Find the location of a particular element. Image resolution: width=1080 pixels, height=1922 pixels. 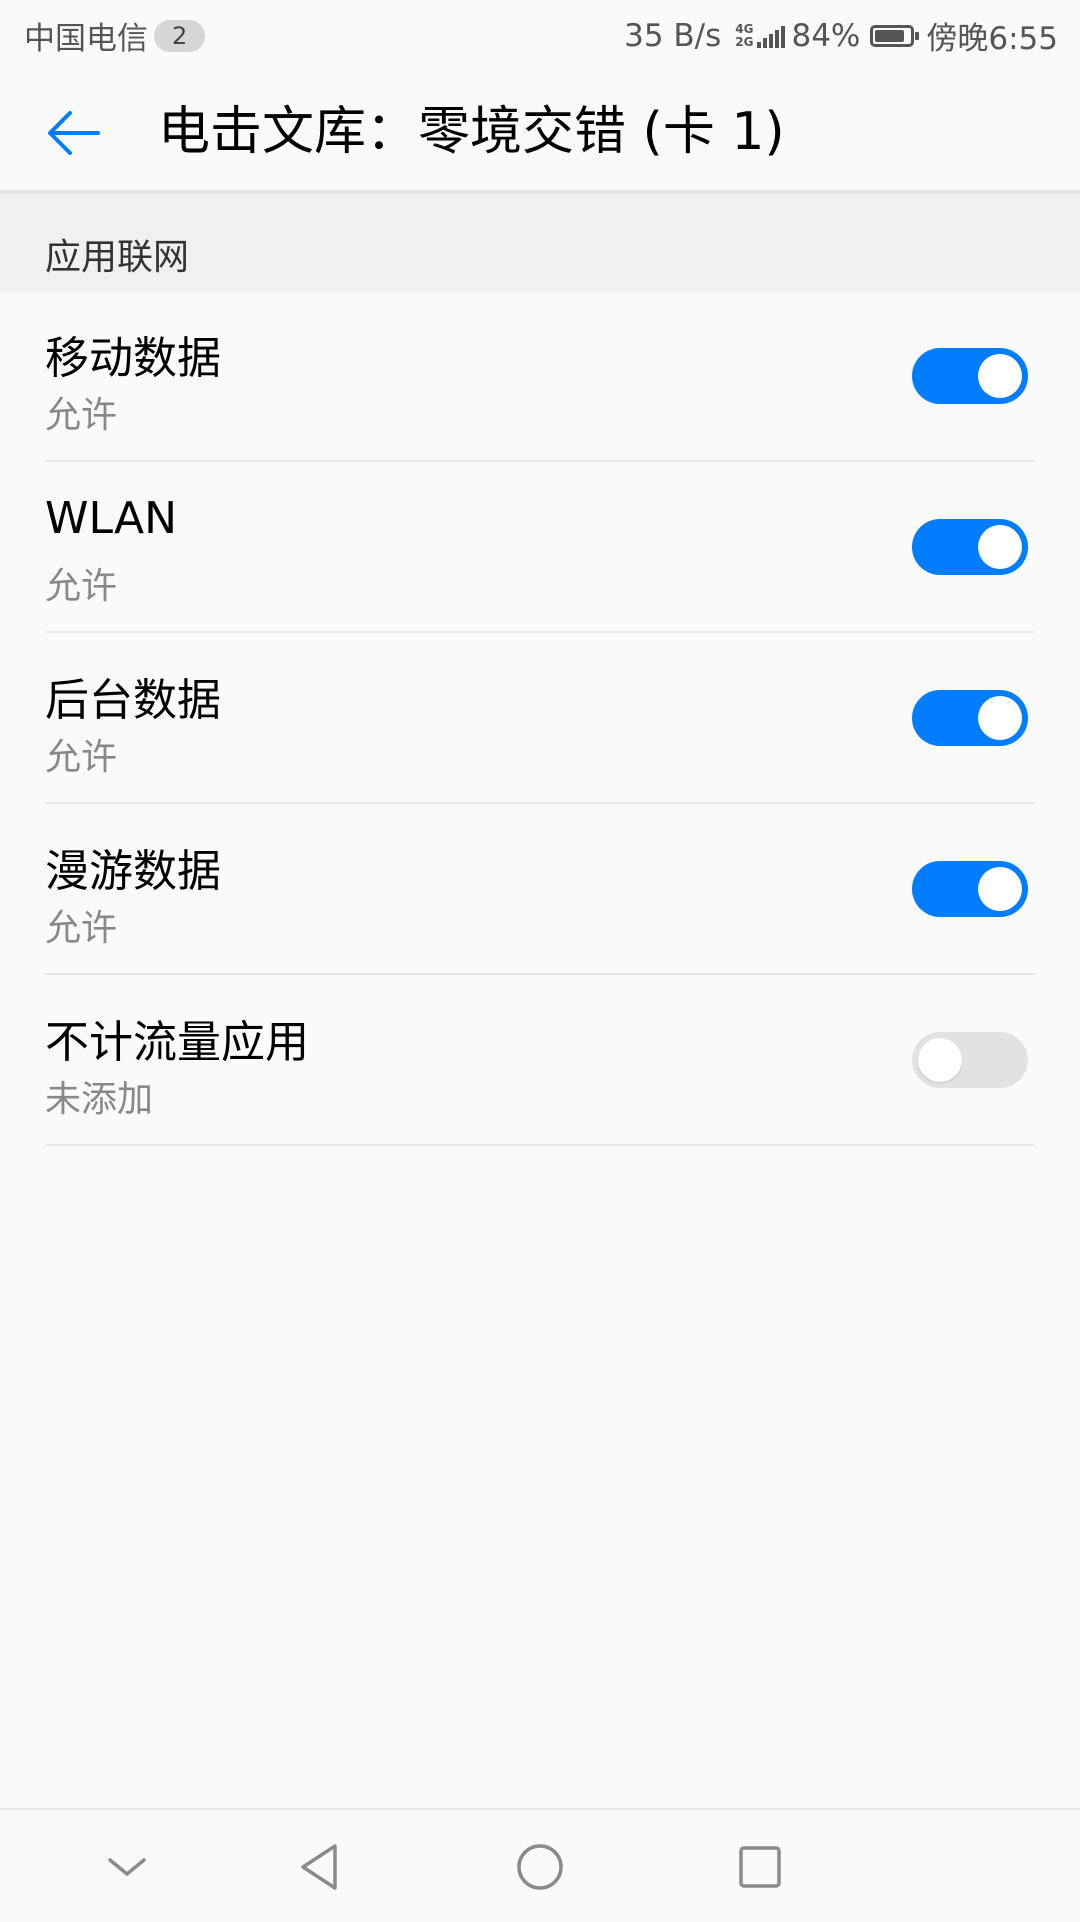

back-triangle-icon is located at coordinates (319, 1867).